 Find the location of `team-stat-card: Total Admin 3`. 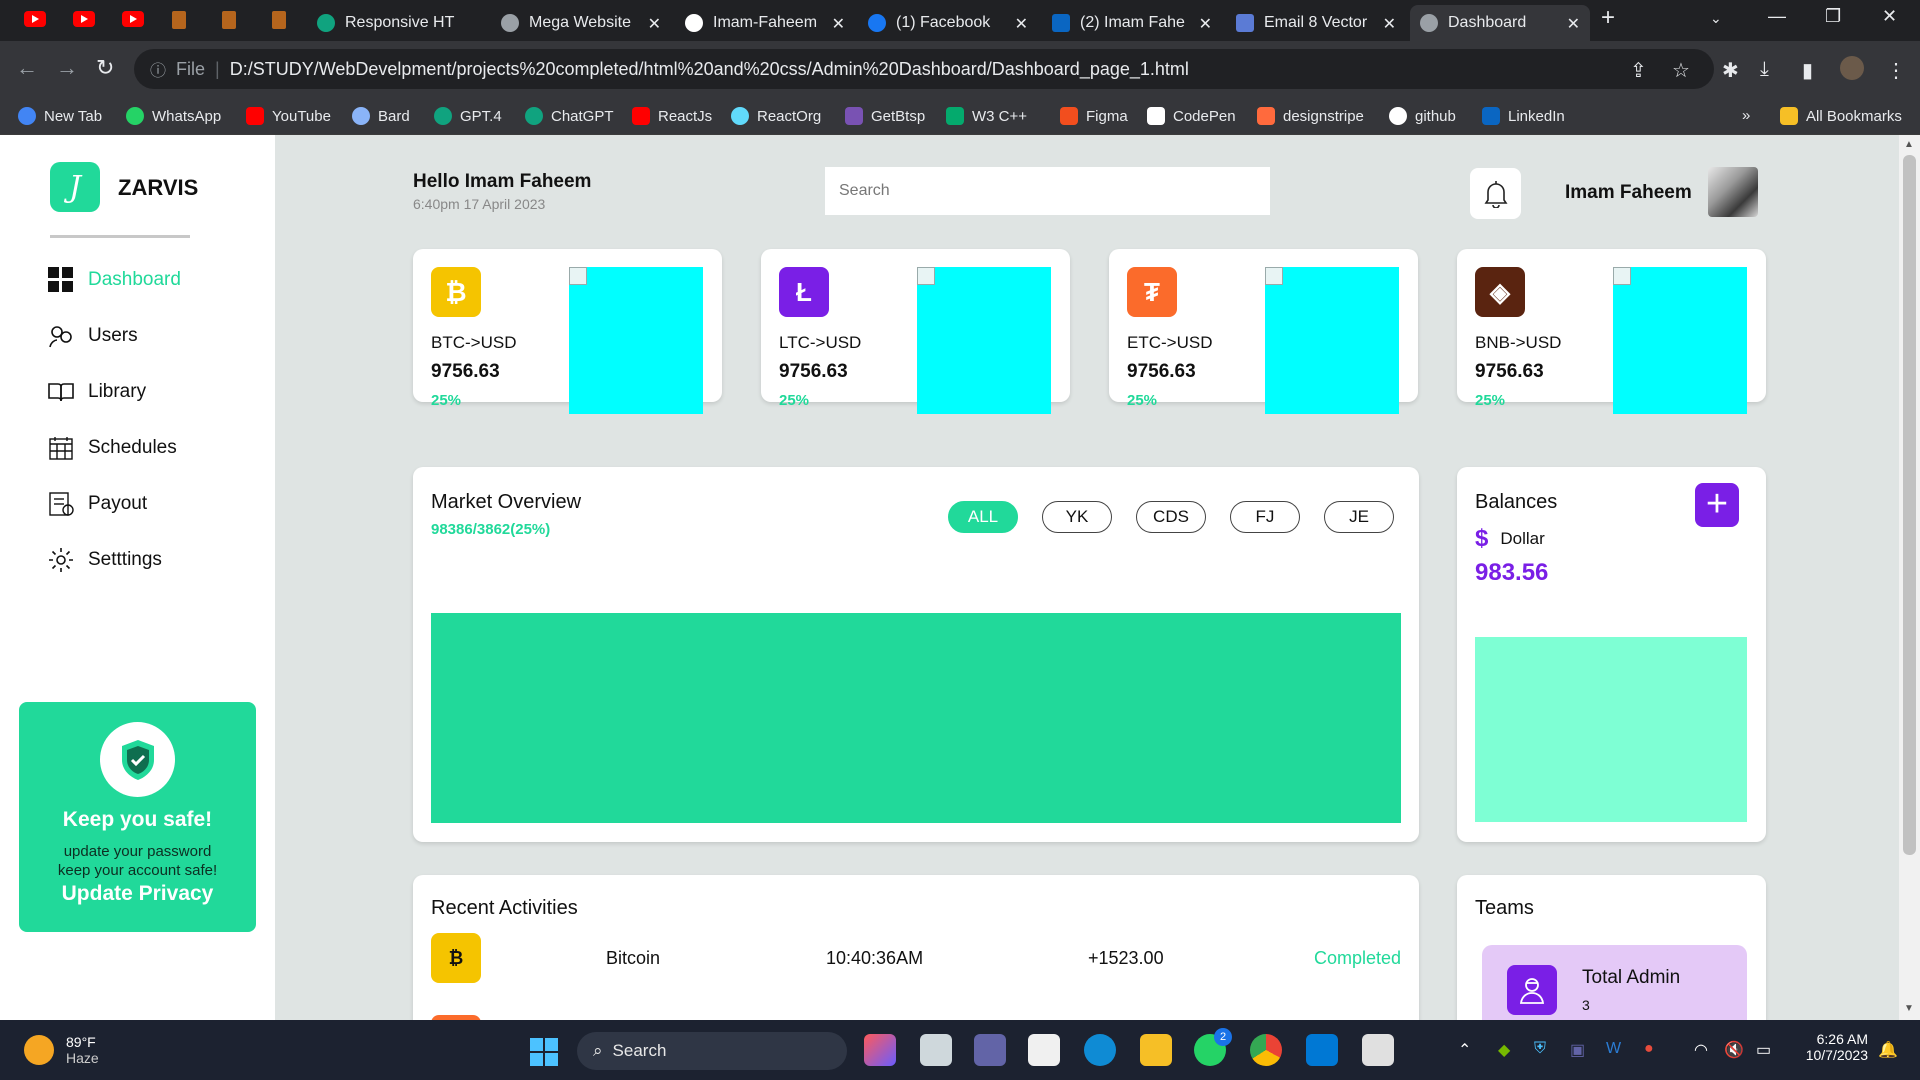

team-stat-card: Total Admin 3 is located at coordinates (1614, 982).